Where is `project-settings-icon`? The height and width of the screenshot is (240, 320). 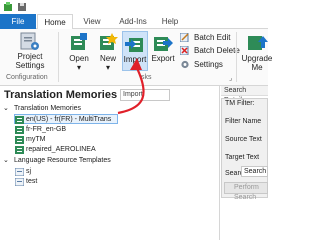
project-settings-icon is located at coordinates (29, 41).